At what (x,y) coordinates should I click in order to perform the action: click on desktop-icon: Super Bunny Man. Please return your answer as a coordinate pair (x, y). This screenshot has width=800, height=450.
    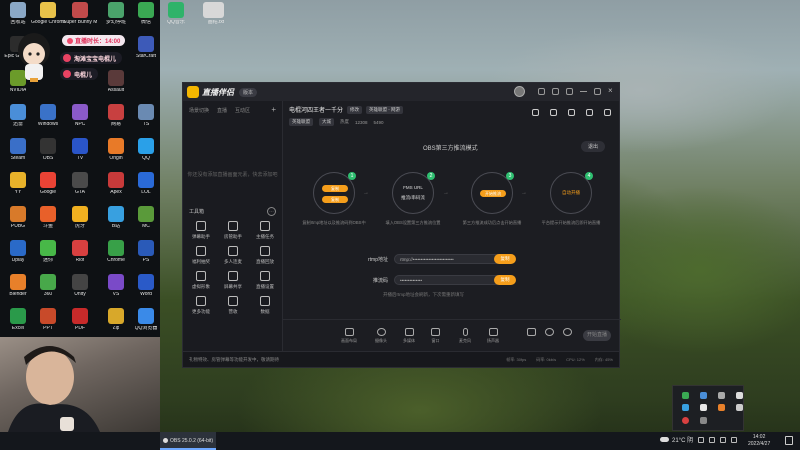
    Looking at the image, I should click on (80, 19).